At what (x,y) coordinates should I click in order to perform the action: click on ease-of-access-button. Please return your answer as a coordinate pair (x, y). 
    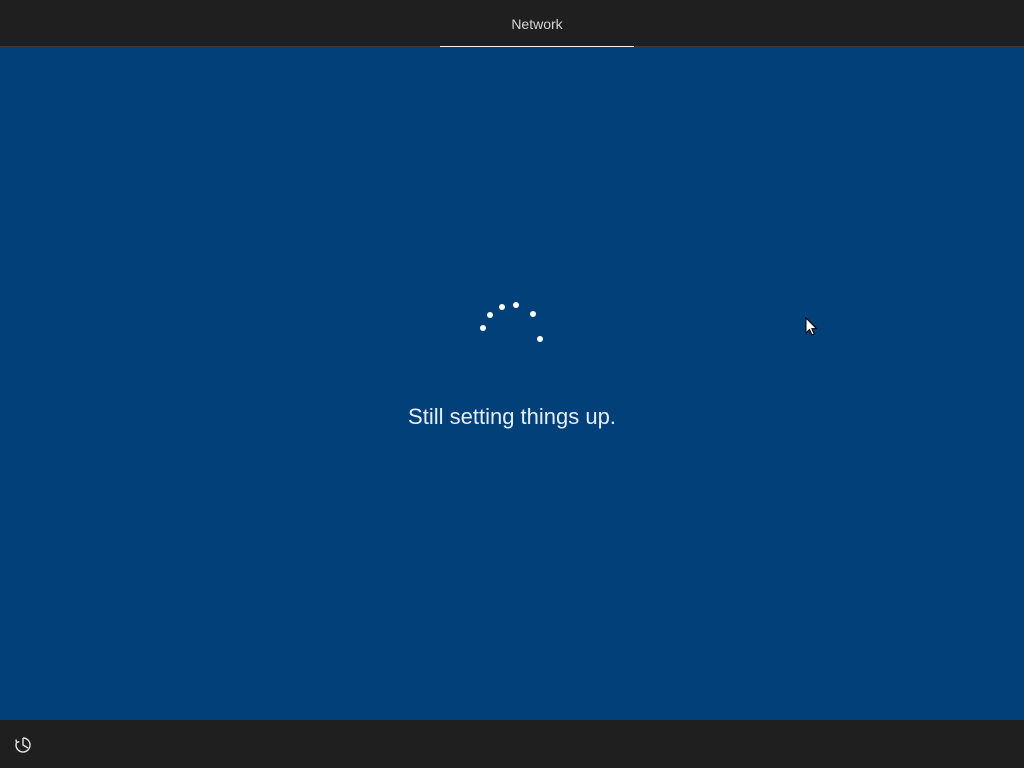
    Looking at the image, I should click on (23, 745).